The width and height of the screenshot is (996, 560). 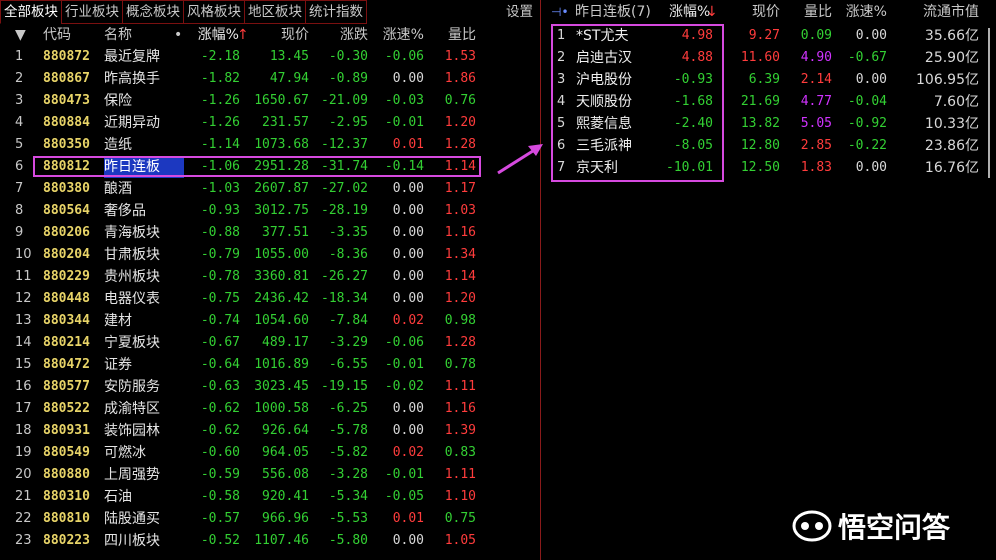 I want to click on table-row: 14 880214 宁夏板块 -0.67 489.17 -3.29 -0.06 1.28, so click(x=270, y=343).